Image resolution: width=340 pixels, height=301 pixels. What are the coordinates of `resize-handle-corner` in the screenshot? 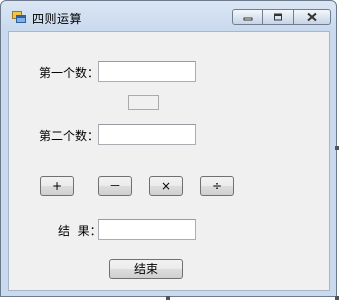 It's located at (337, 298).